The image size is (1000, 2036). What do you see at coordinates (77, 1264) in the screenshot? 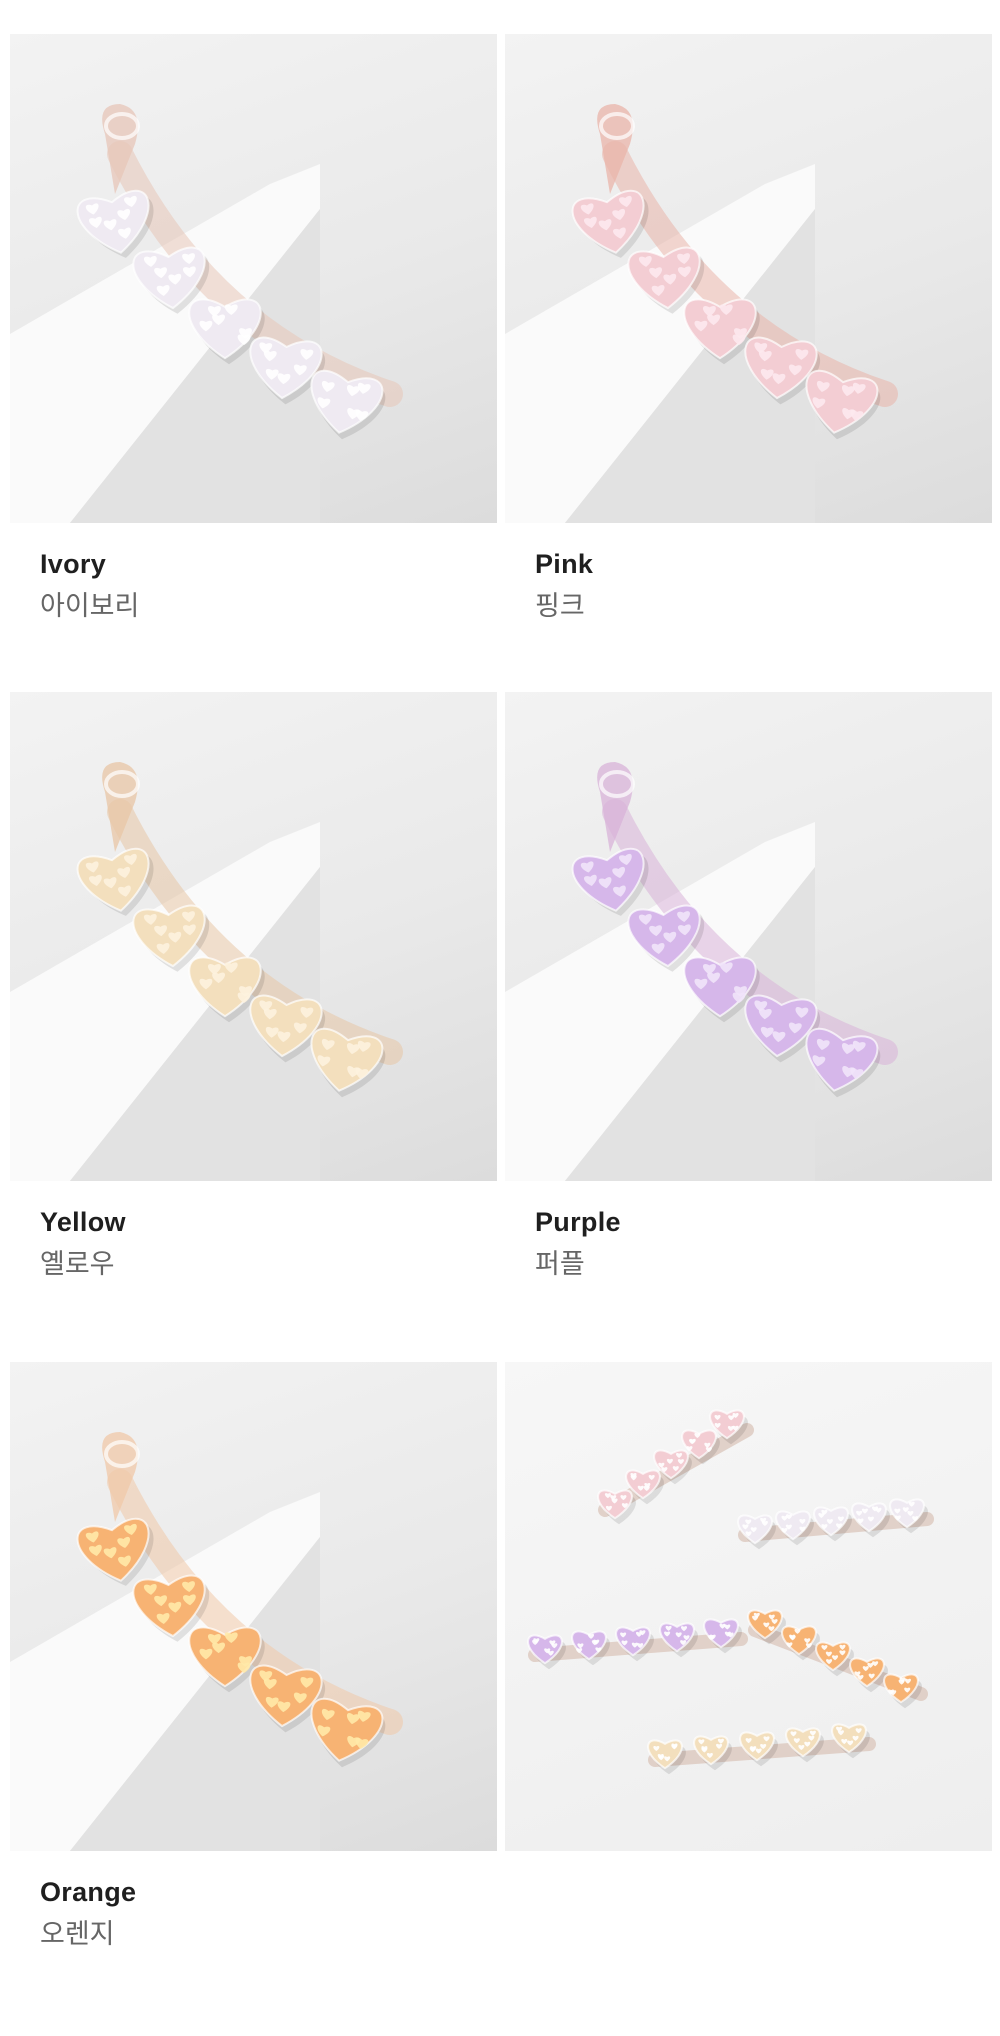
I see `product-name-ko: 옐로우` at bounding box center [77, 1264].